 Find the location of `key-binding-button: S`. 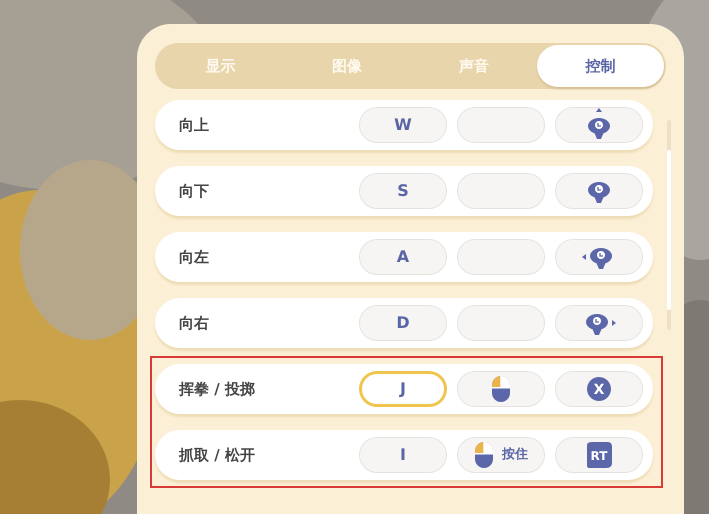

key-binding-button: S is located at coordinates (403, 191).